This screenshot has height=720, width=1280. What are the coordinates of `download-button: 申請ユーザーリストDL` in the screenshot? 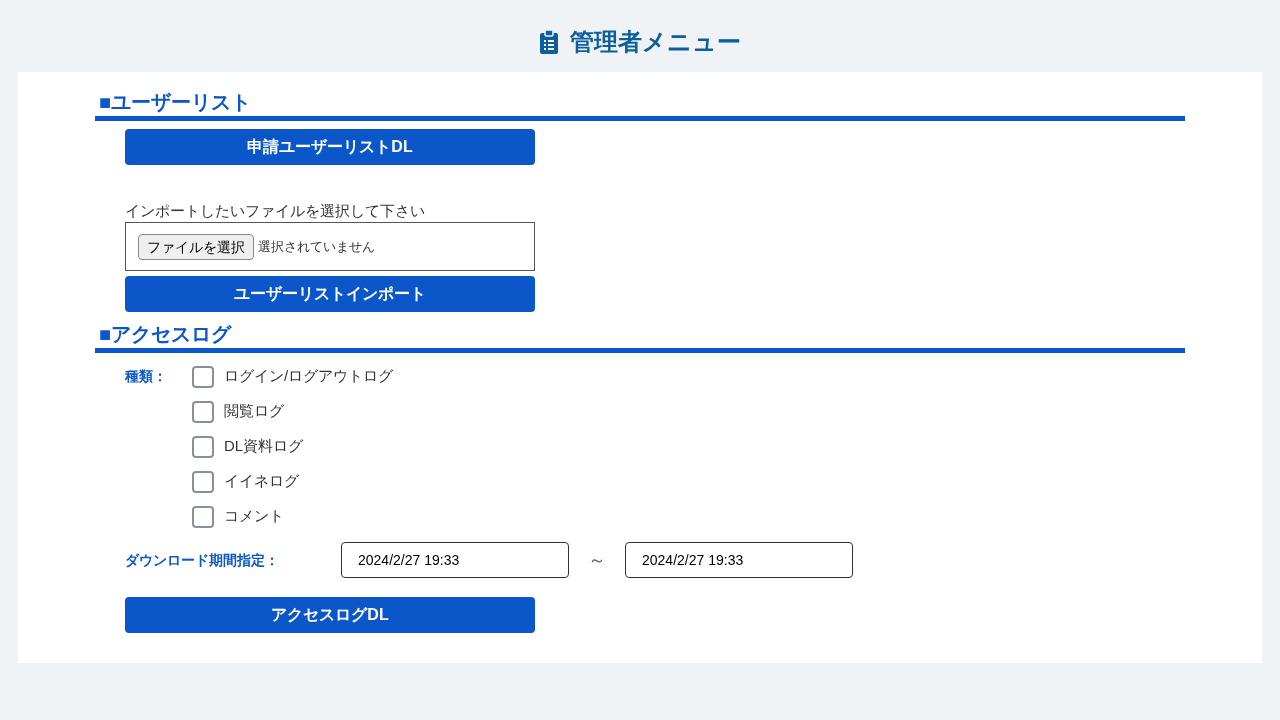 It's located at (330, 147).